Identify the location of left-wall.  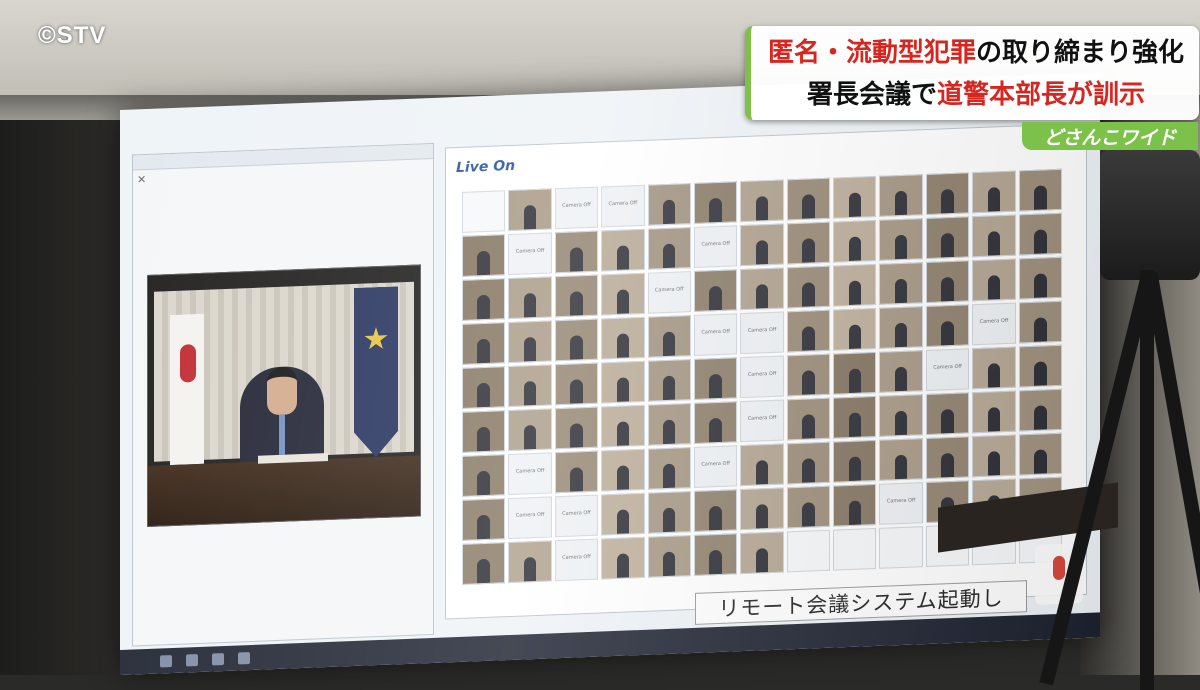
(70, 397).